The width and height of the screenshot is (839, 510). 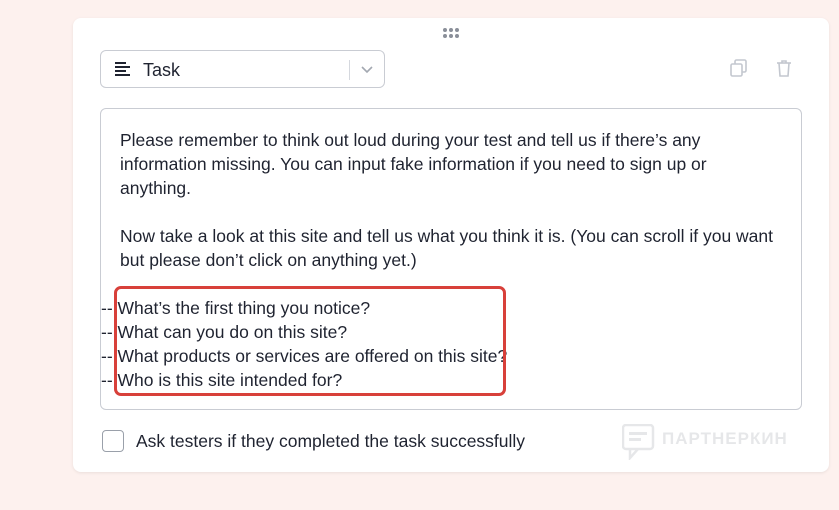 I want to click on watermark-text: ПАРТНЕРКИН, so click(x=725, y=438).